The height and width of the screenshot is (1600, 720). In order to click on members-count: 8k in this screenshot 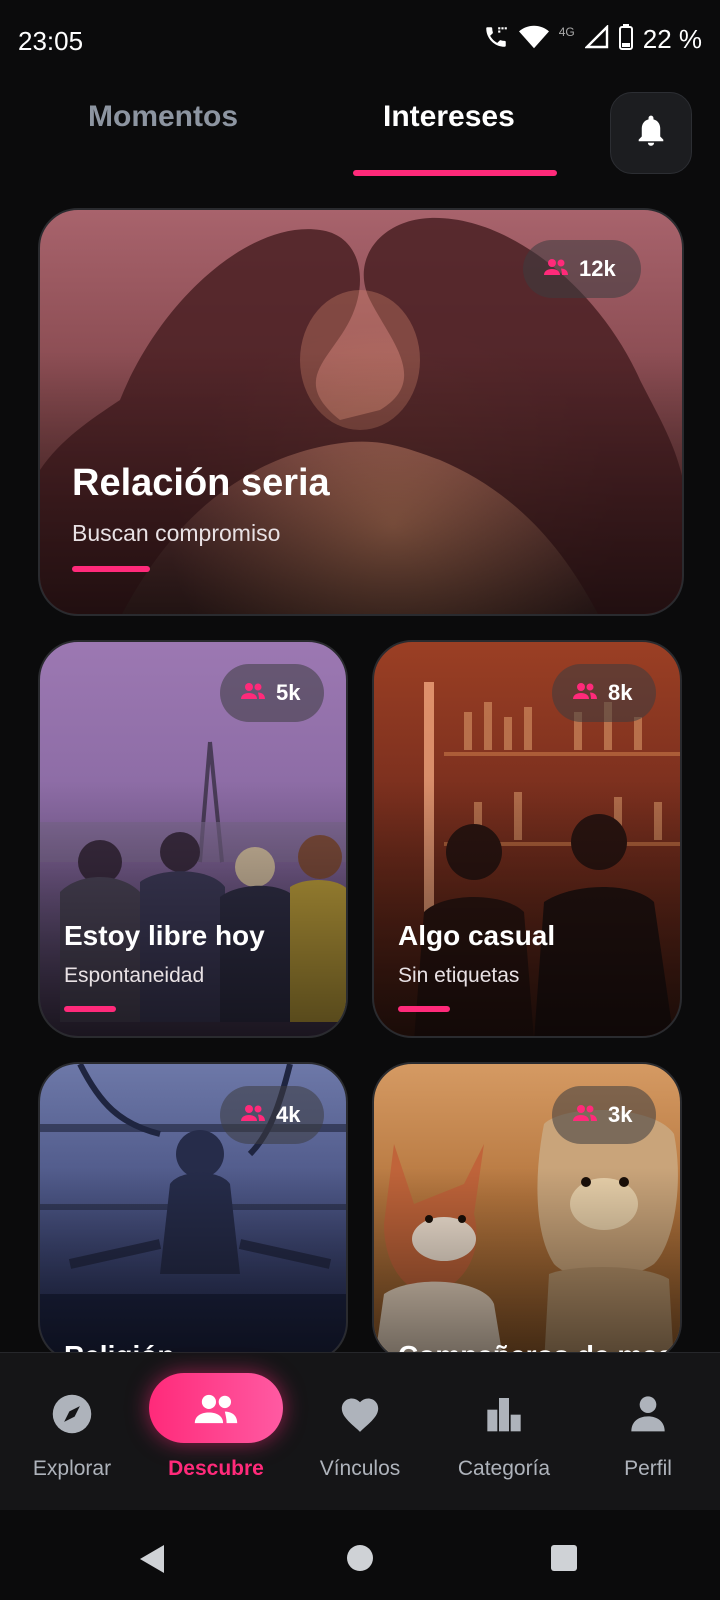, I will do `click(620, 692)`.